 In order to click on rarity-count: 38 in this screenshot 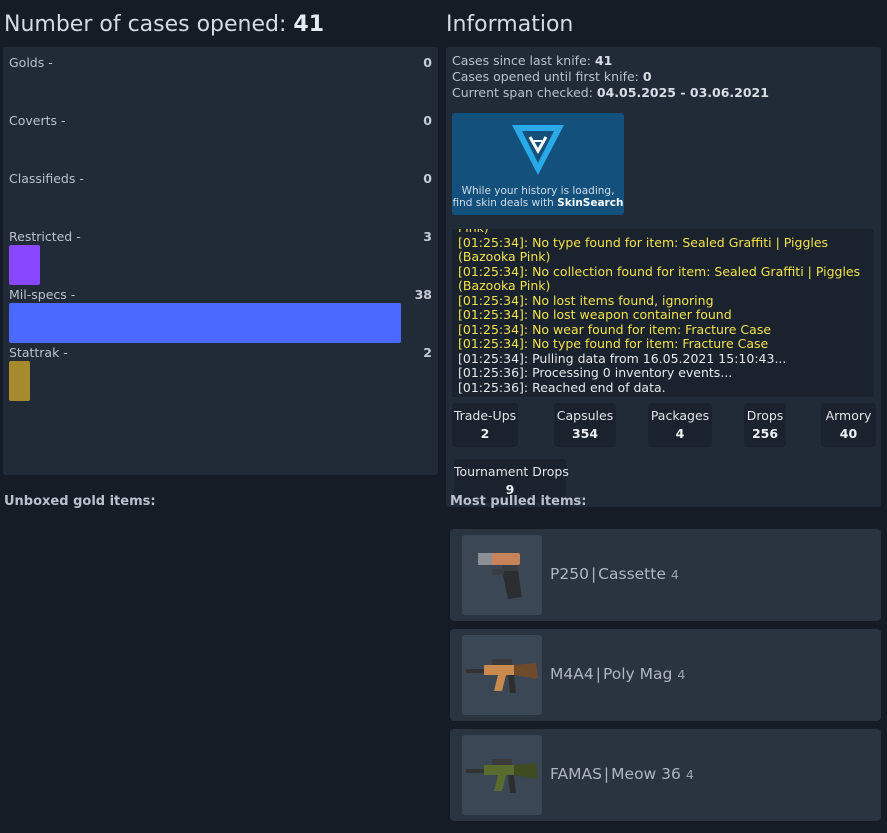, I will do `click(423, 294)`.